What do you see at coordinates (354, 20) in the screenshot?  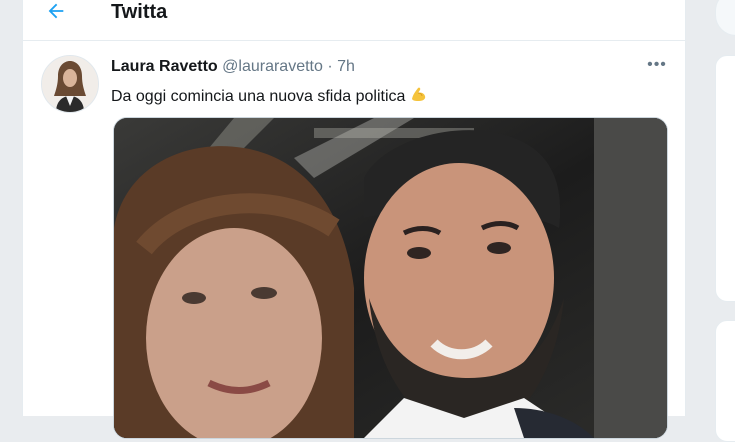 I see `page-header: Twitta` at bounding box center [354, 20].